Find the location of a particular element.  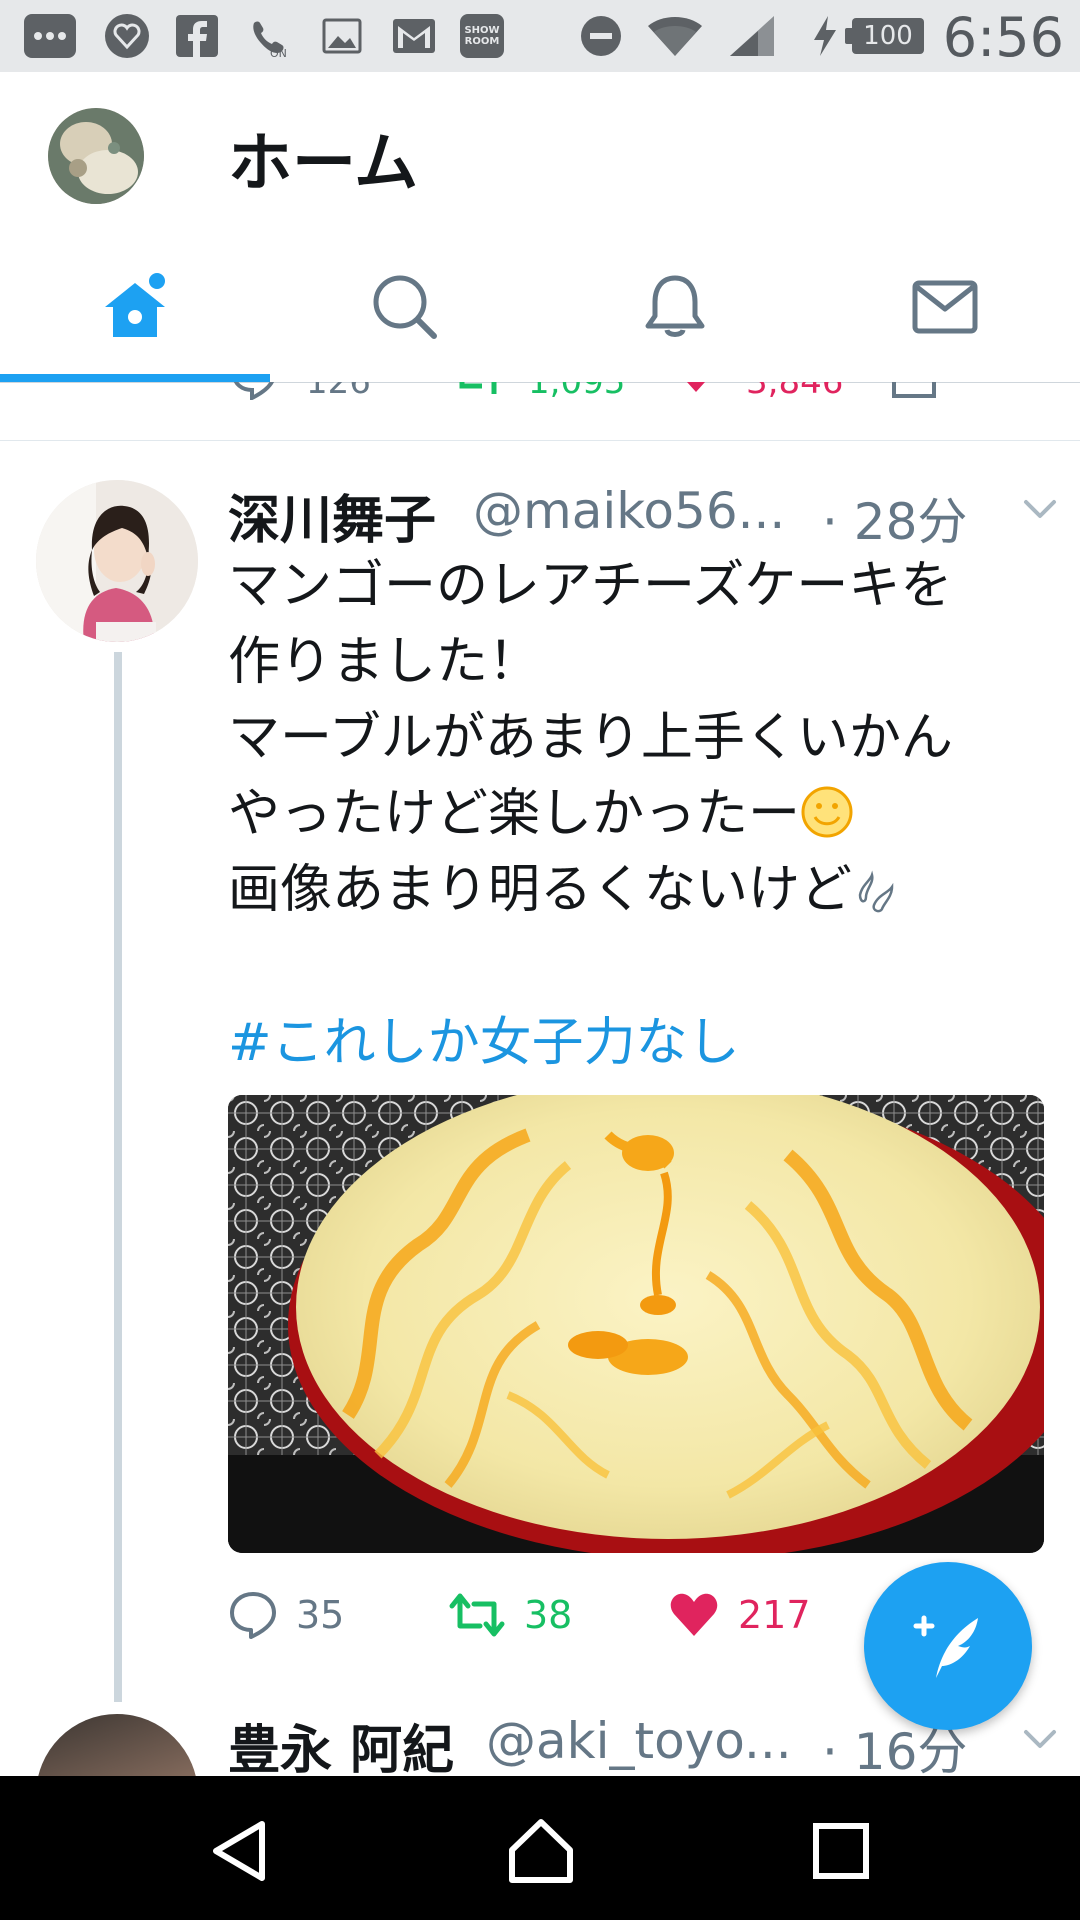

tweet-text-line: マンゴーのレアチーズケーキを is located at coordinates (590, 586).